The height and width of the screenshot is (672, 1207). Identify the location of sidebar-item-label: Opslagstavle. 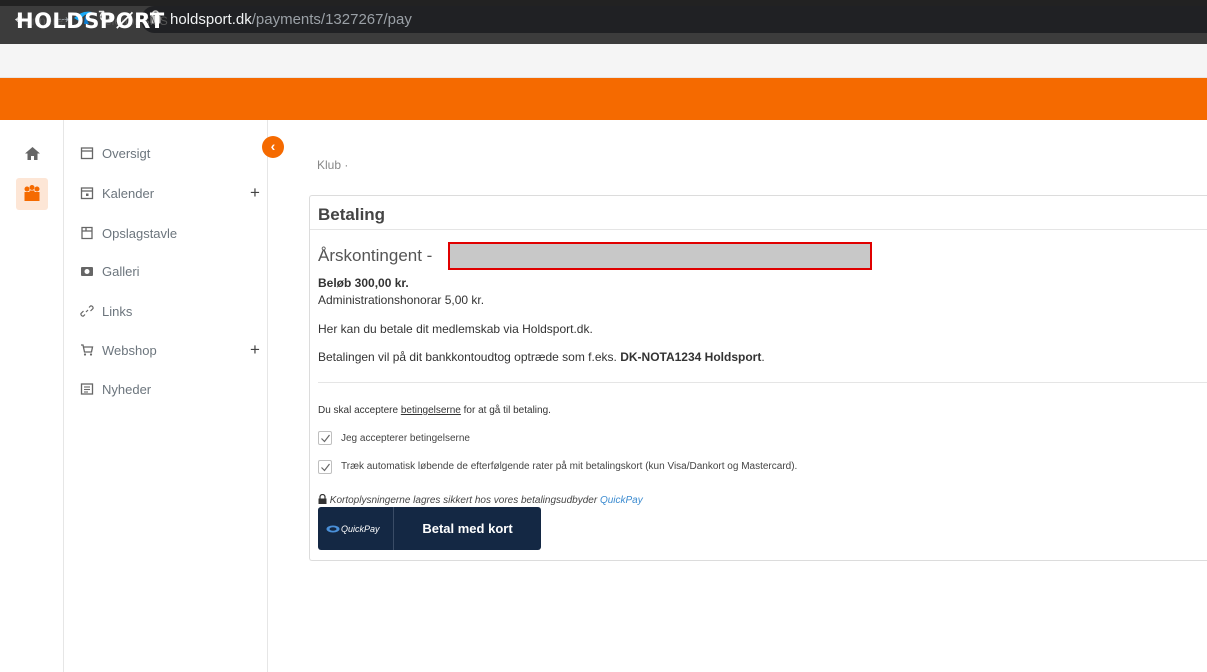
(140, 233).